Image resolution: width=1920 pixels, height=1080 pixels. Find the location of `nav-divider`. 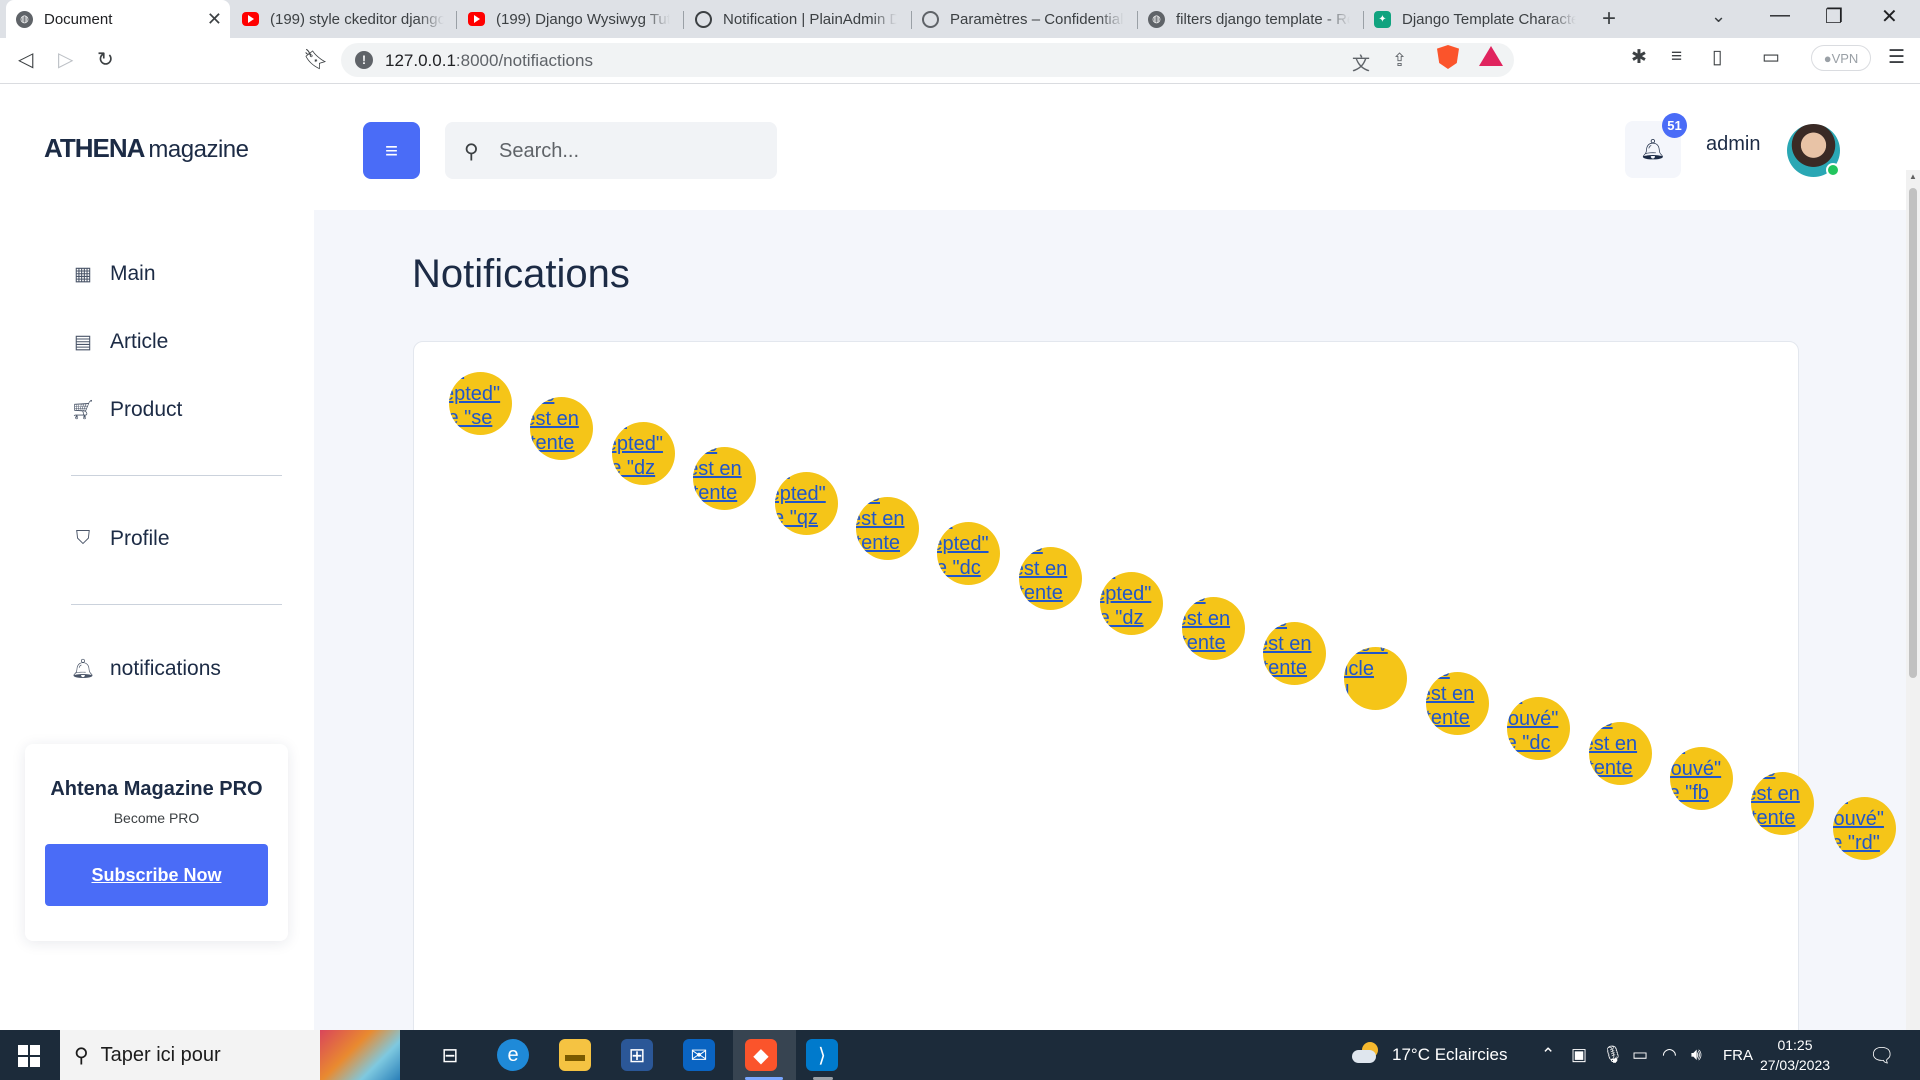

nav-divider is located at coordinates (176, 475).